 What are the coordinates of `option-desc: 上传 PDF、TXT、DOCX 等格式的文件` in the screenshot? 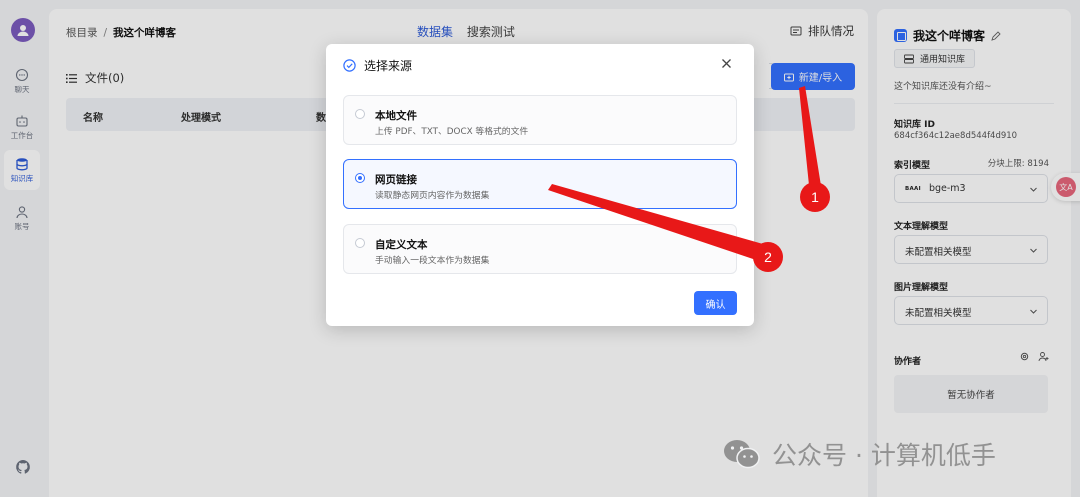 It's located at (452, 132).